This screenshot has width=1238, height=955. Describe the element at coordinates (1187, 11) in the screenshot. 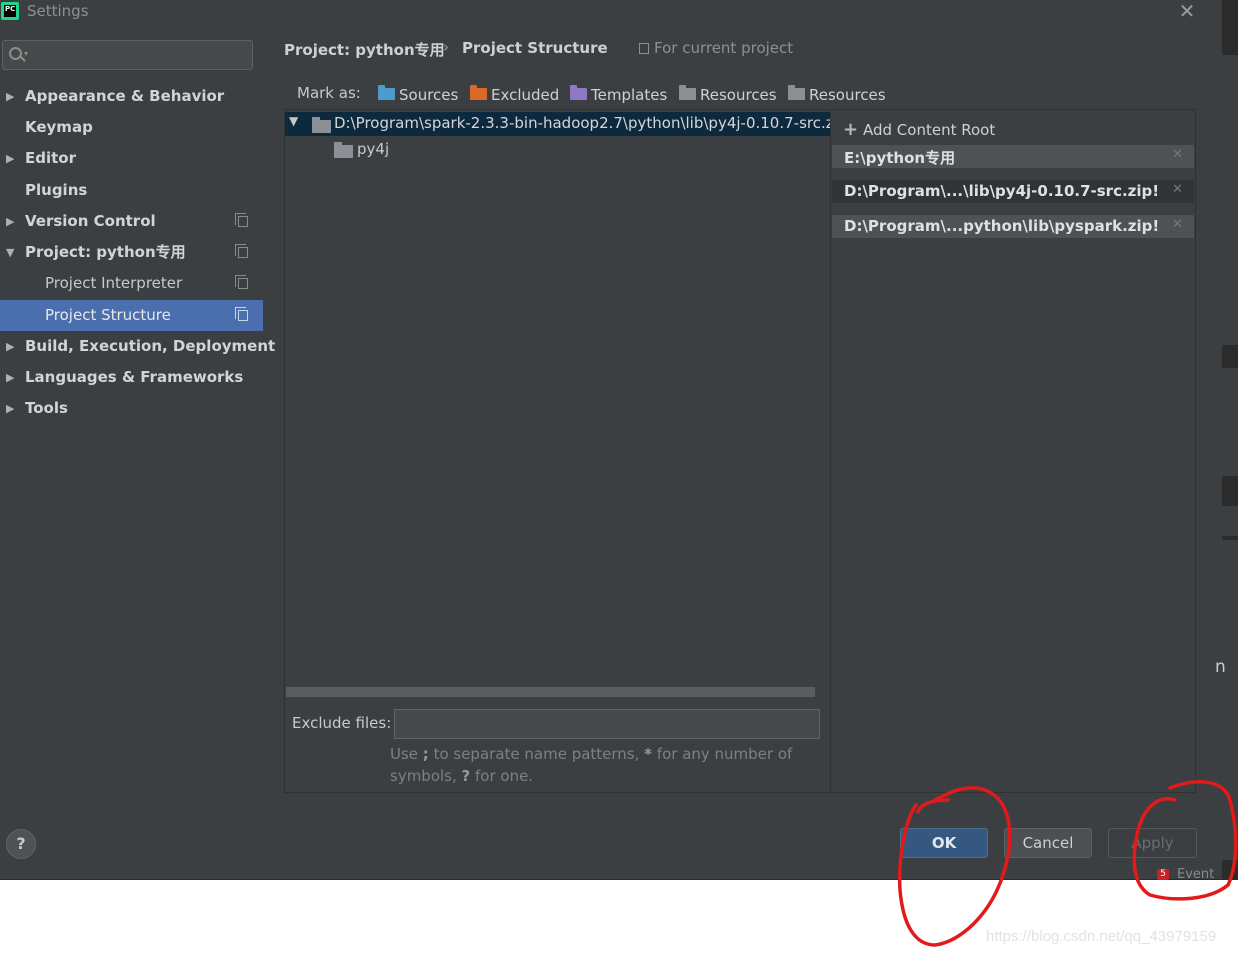

I see `close-icon: ✕` at that location.